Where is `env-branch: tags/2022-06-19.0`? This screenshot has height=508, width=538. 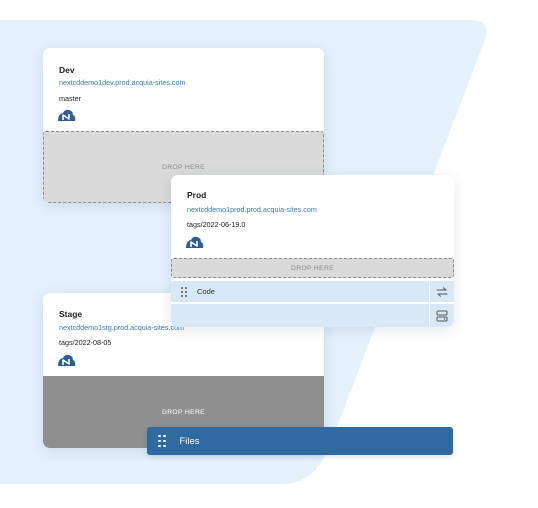 env-branch: tags/2022-06-19.0 is located at coordinates (216, 224).